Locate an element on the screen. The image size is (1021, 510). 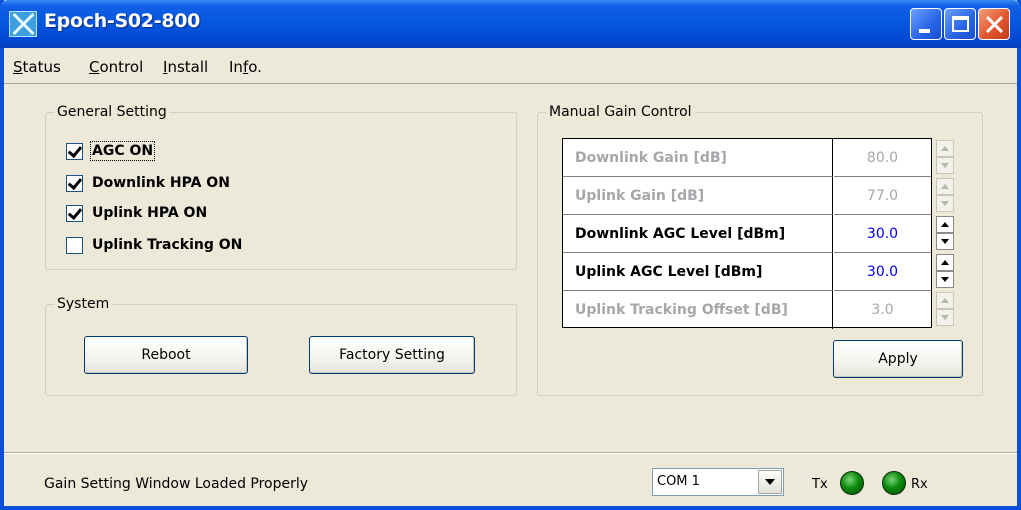
uplink-hpa-label: Uplink HPA ON is located at coordinates (150, 213).